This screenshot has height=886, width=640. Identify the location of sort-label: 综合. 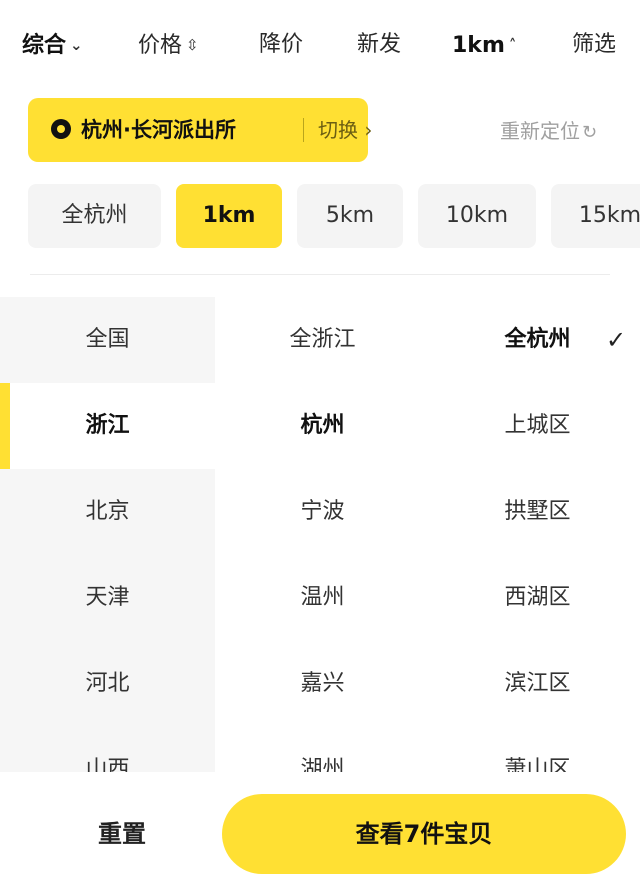
(44, 45).